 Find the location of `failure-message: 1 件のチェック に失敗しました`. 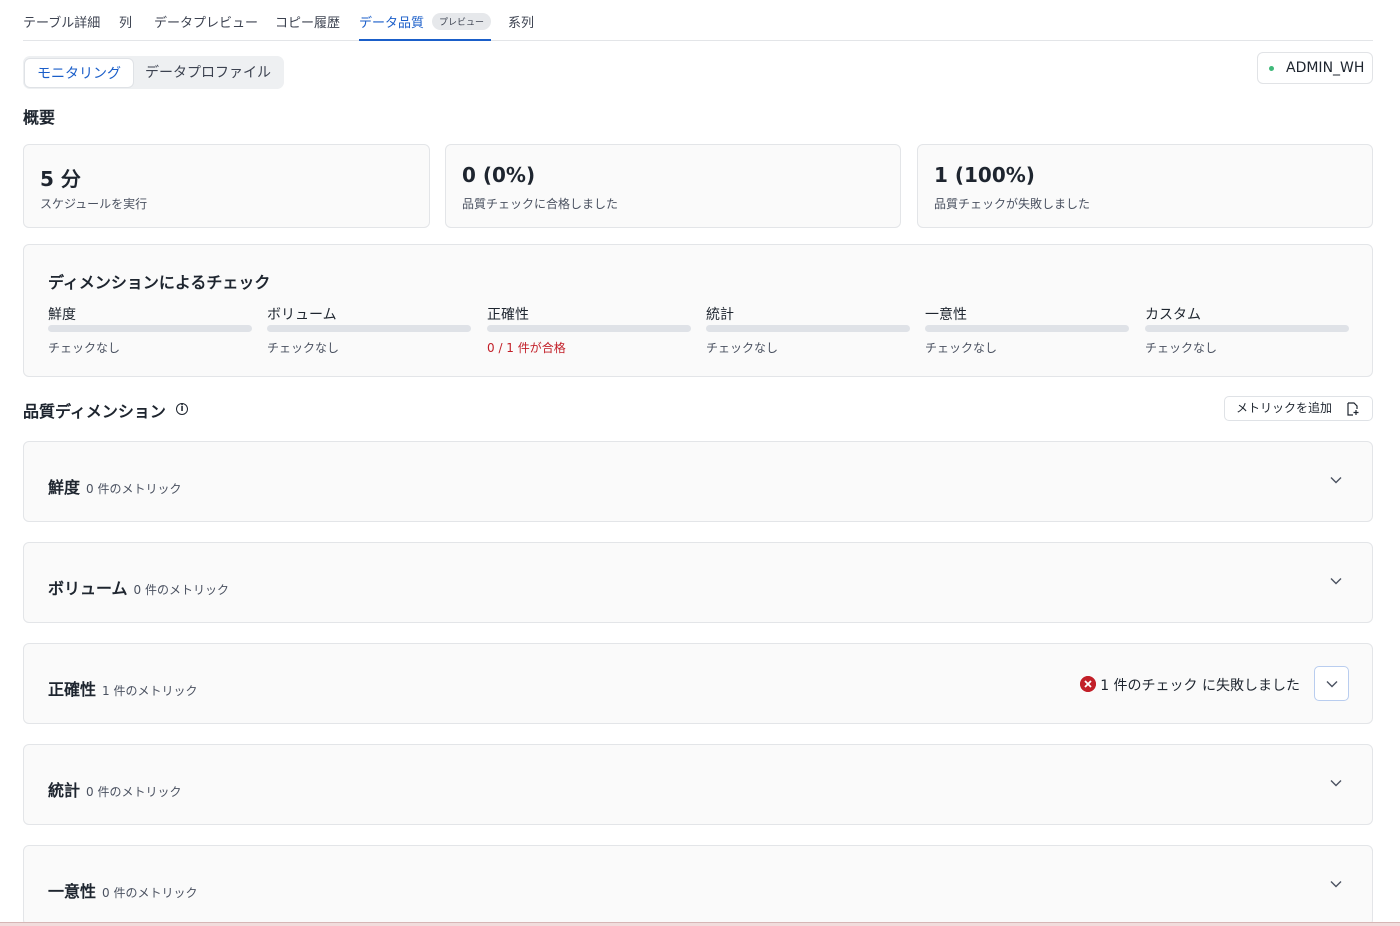

failure-message: 1 件のチェック に失敗しました is located at coordinates (1200, 686).